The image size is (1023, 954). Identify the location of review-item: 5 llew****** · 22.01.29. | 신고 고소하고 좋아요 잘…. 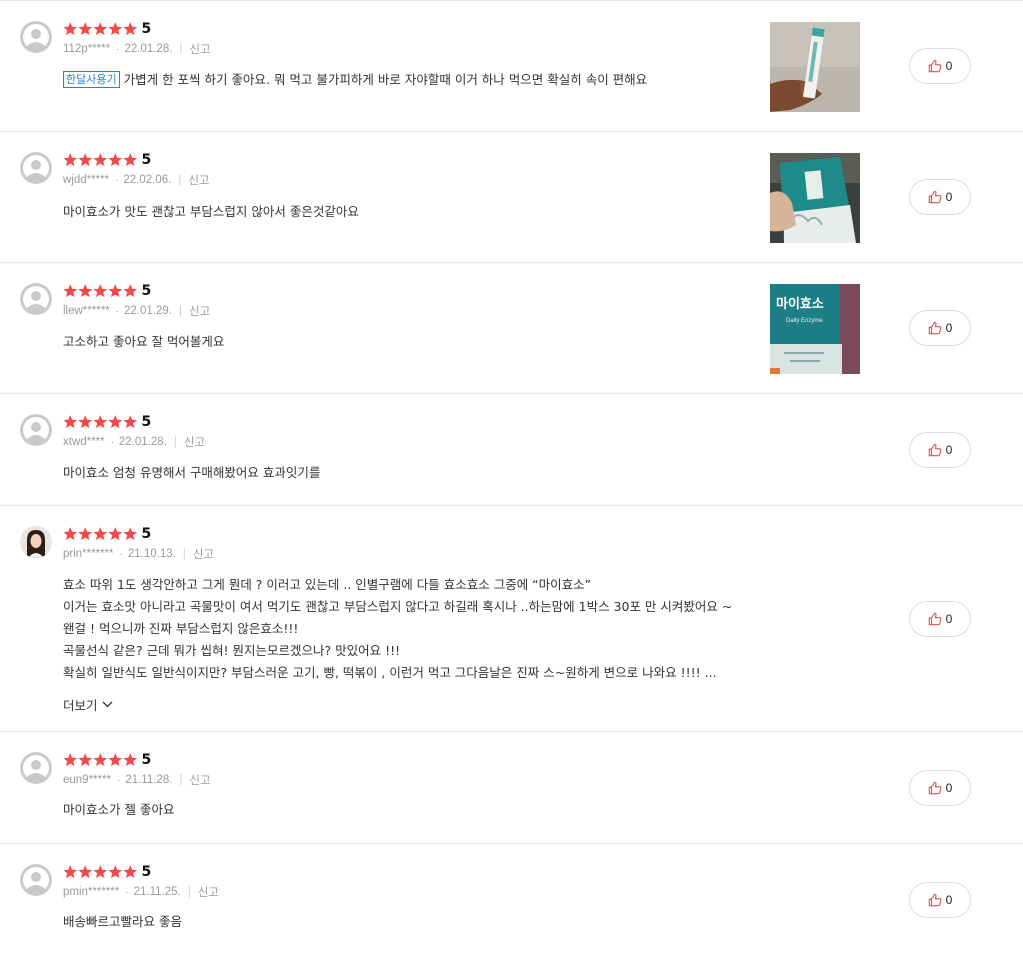
(511, 328).